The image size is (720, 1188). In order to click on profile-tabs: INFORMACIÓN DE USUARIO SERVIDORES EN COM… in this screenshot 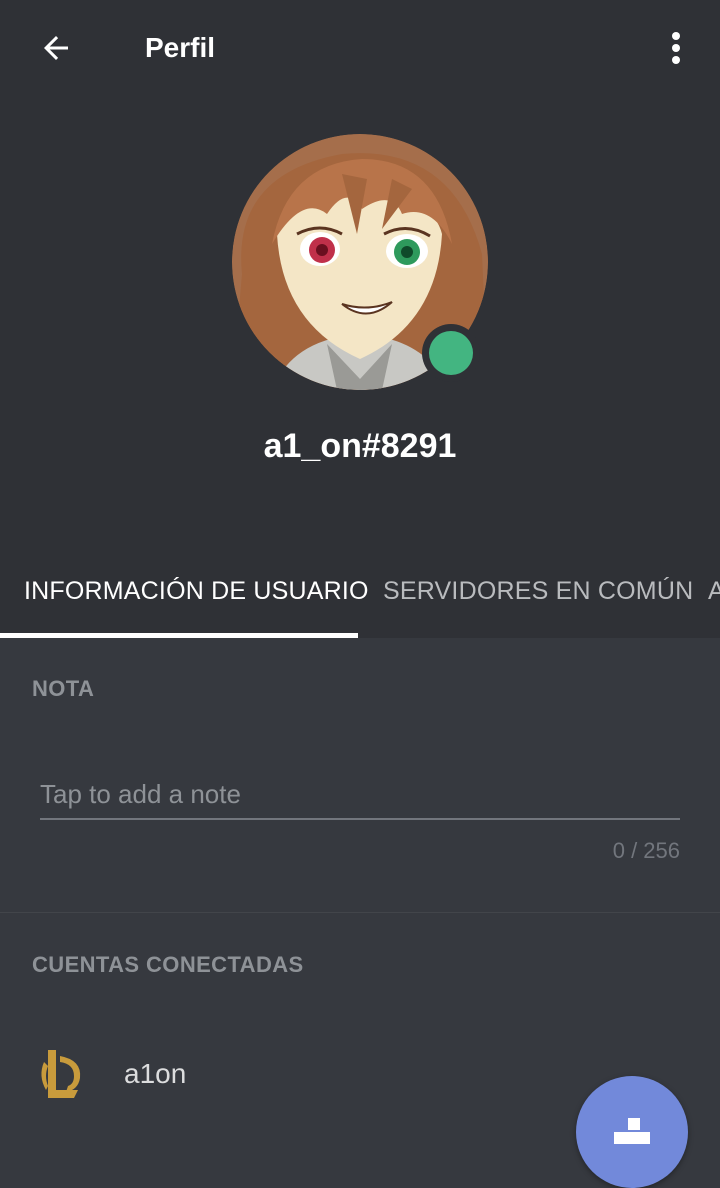, I will do `click(360, 589)`.